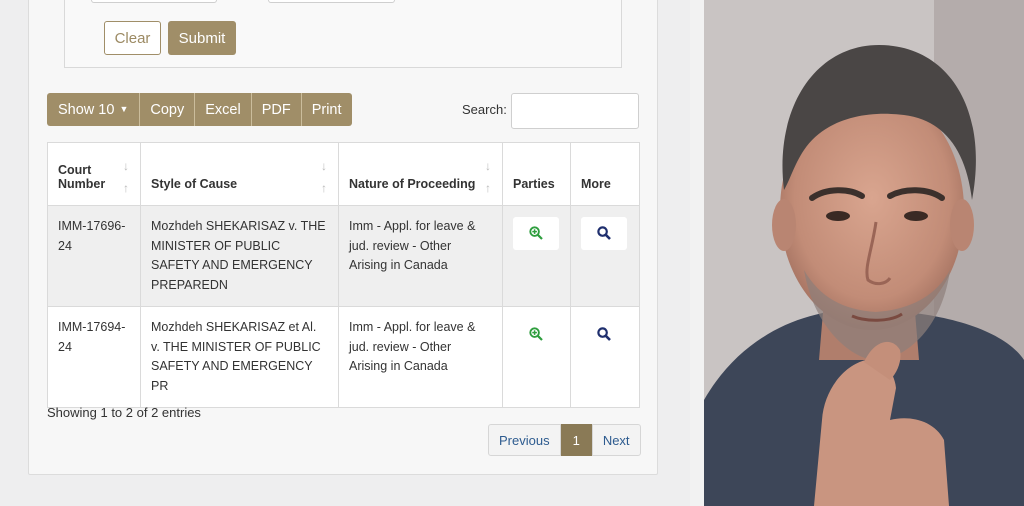  I want to click on copy-button: Copy, so click(168, 109).